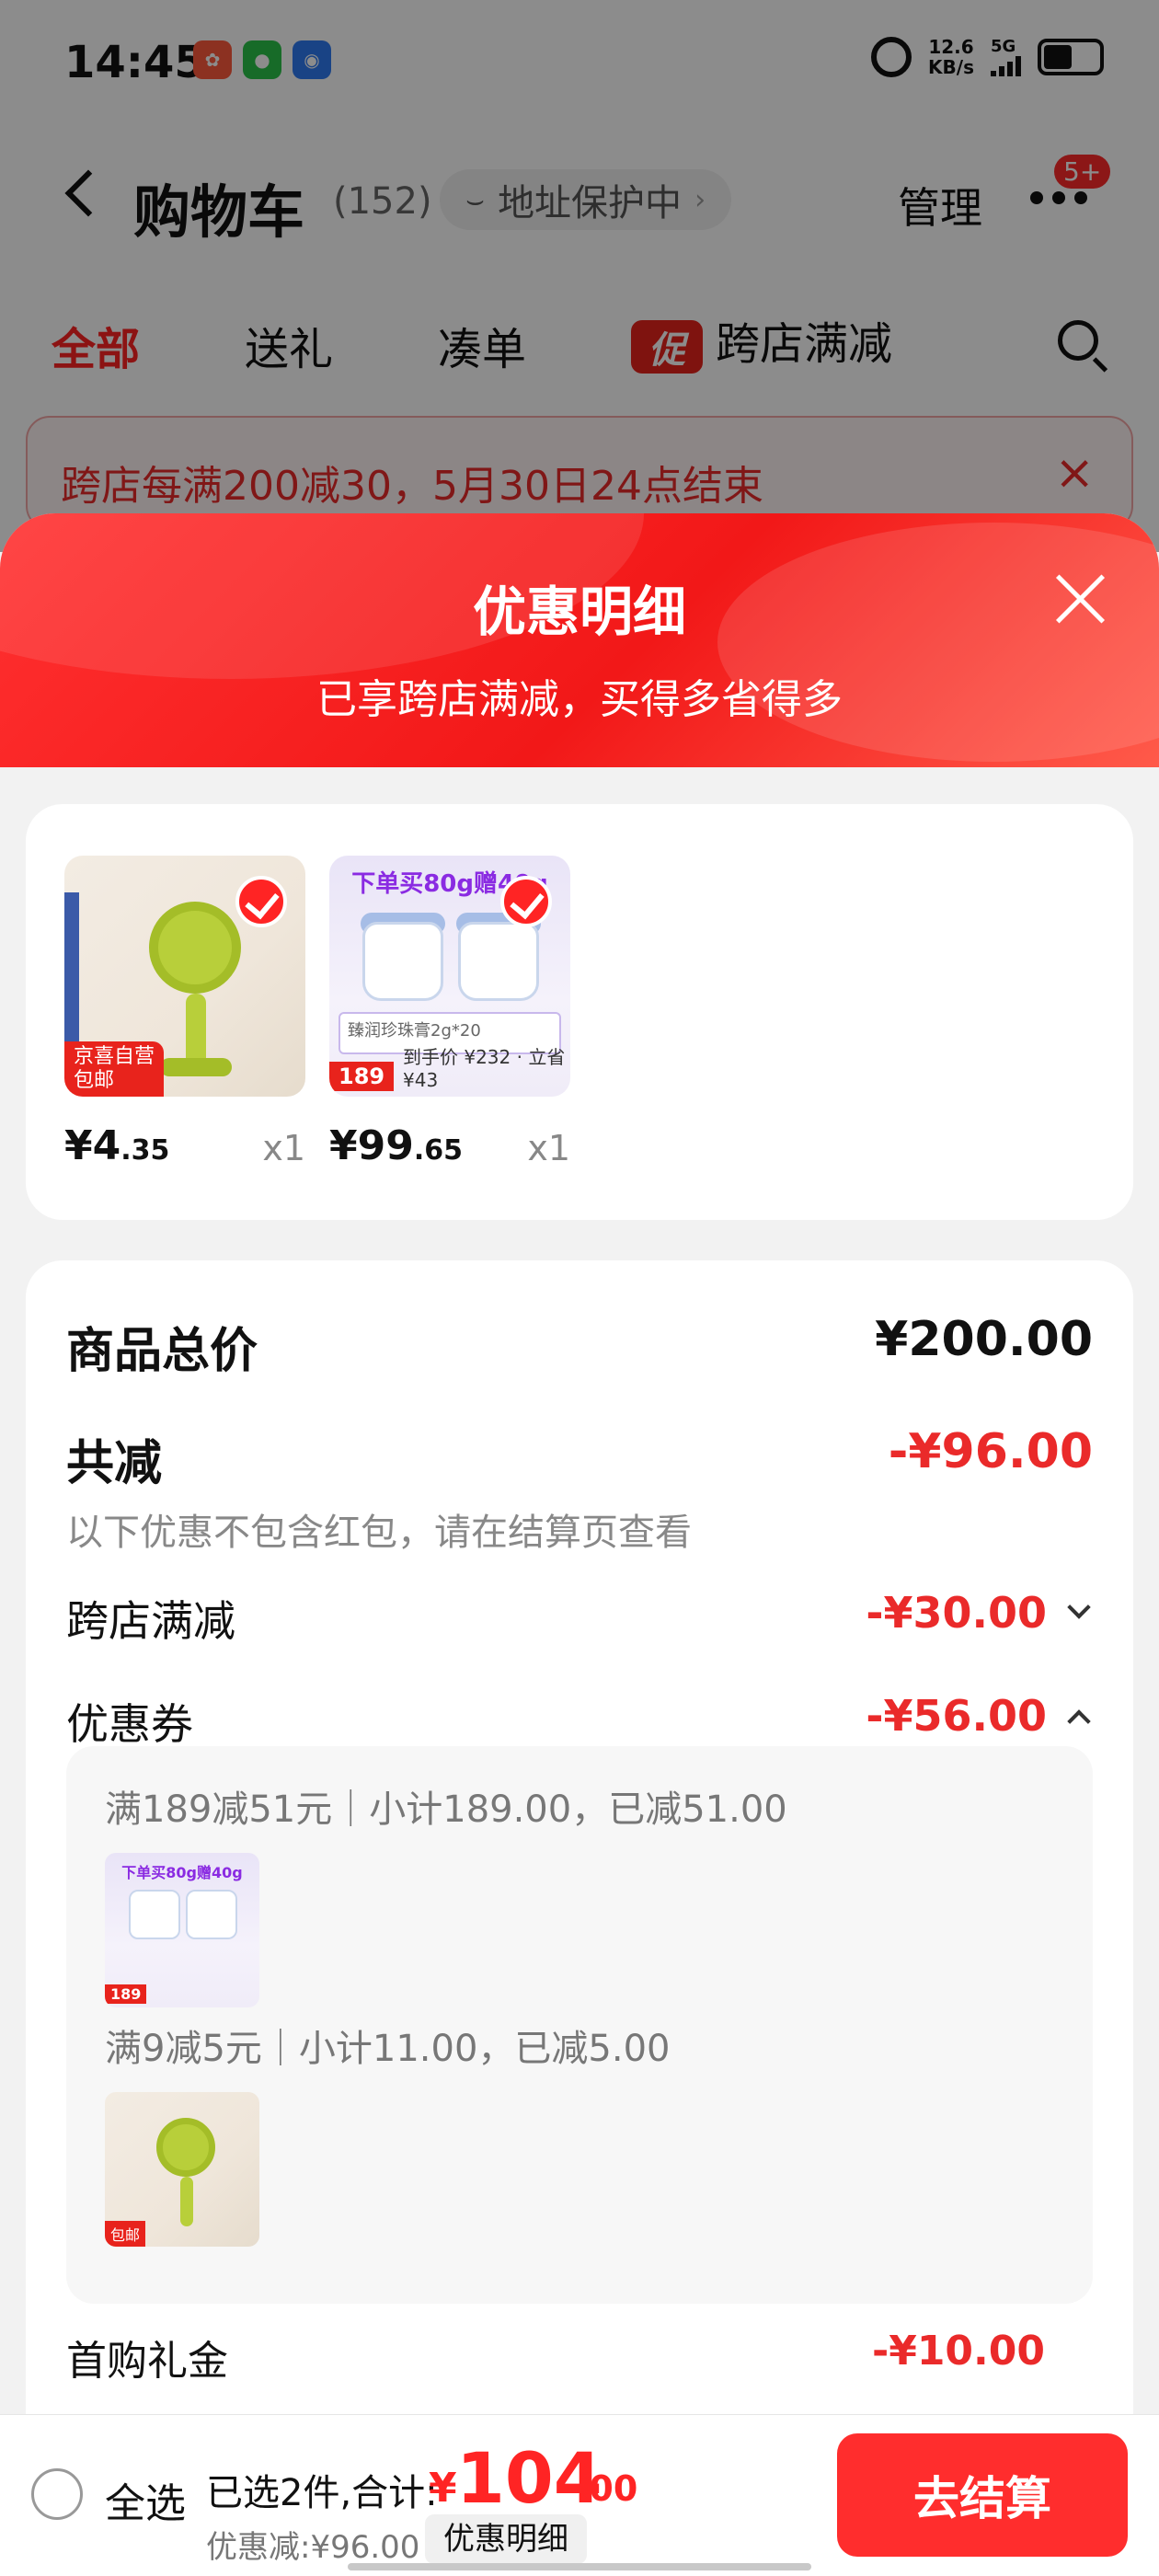 This screenshot has height=2576, width=1159. Describe the element at coordinates (379, 1533) in the screenshot. I see `reduce-hint: 以下优惠不包含红包，请在结算页查看` at that location.